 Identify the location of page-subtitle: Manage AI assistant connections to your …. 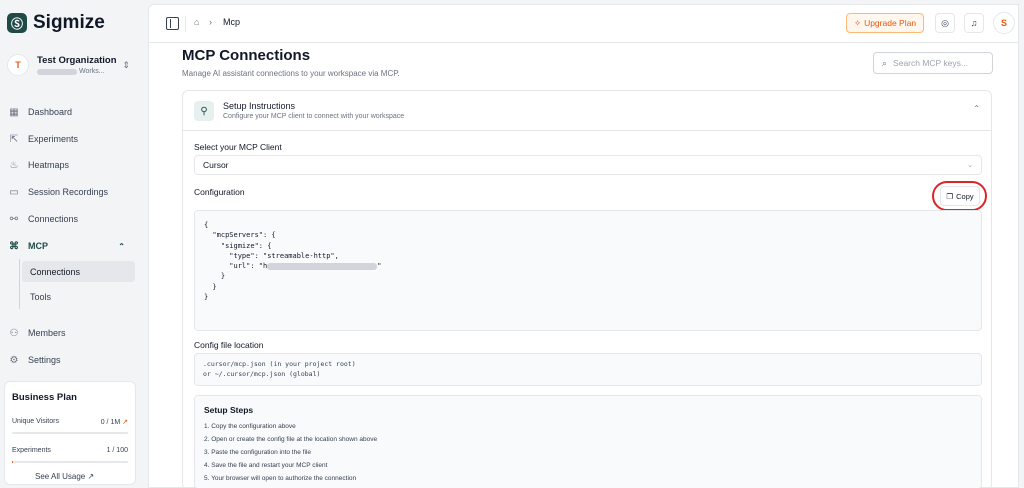
(291, 73).